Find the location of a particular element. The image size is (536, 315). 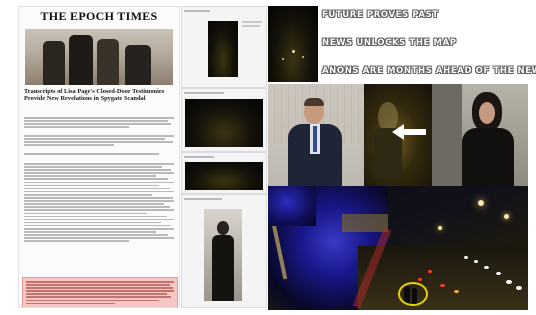

thumbnail-screenshot-woman is located at coordinates (224, 251).